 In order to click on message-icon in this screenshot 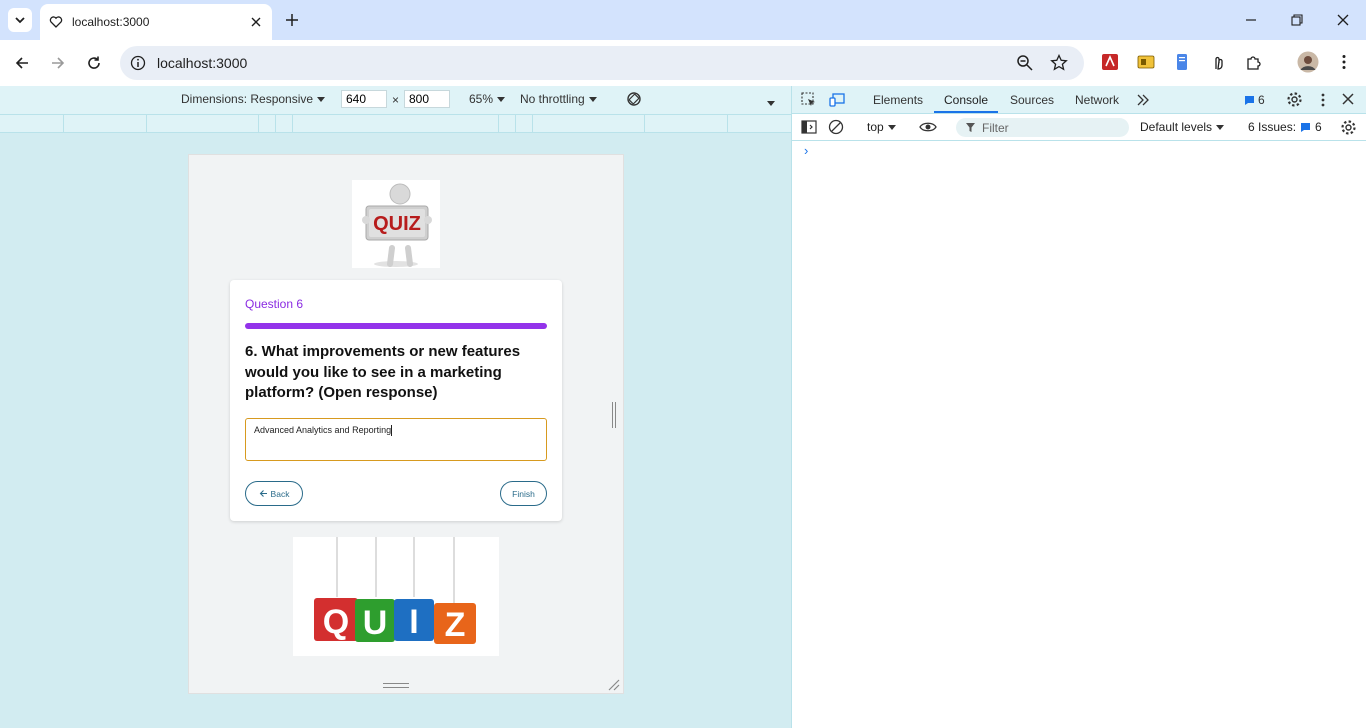, I will do `click(1249, 100)`.